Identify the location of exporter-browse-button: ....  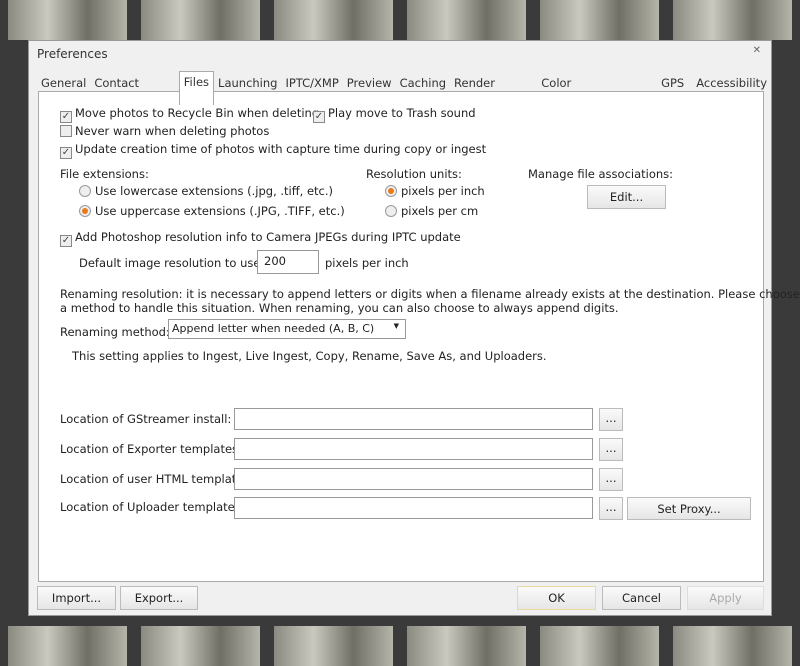
(611, 449).